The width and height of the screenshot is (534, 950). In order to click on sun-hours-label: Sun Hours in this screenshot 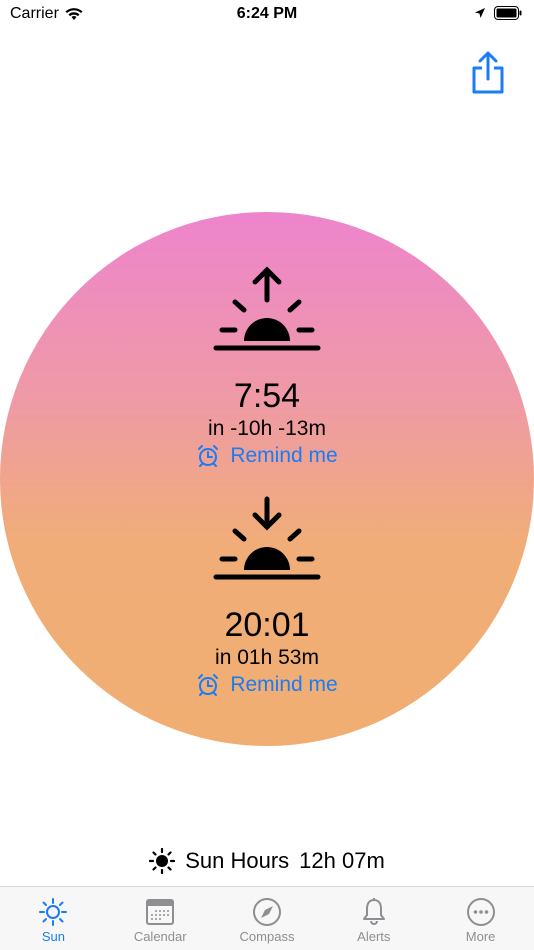, I will do `click(237, 860)`.